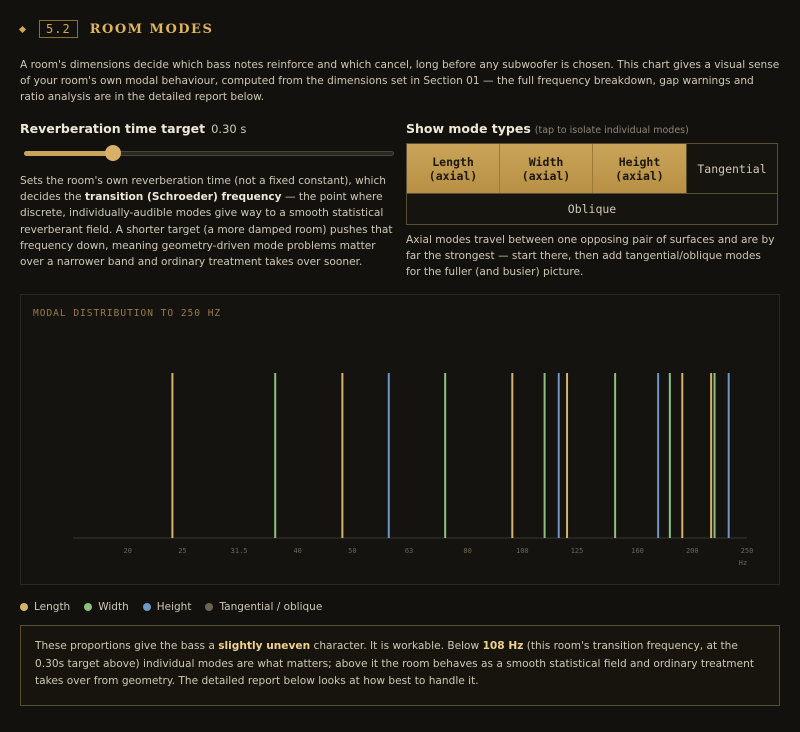 This screenshot has width=800, height=732. I want to click on reverb-slider, so click(209, 153).